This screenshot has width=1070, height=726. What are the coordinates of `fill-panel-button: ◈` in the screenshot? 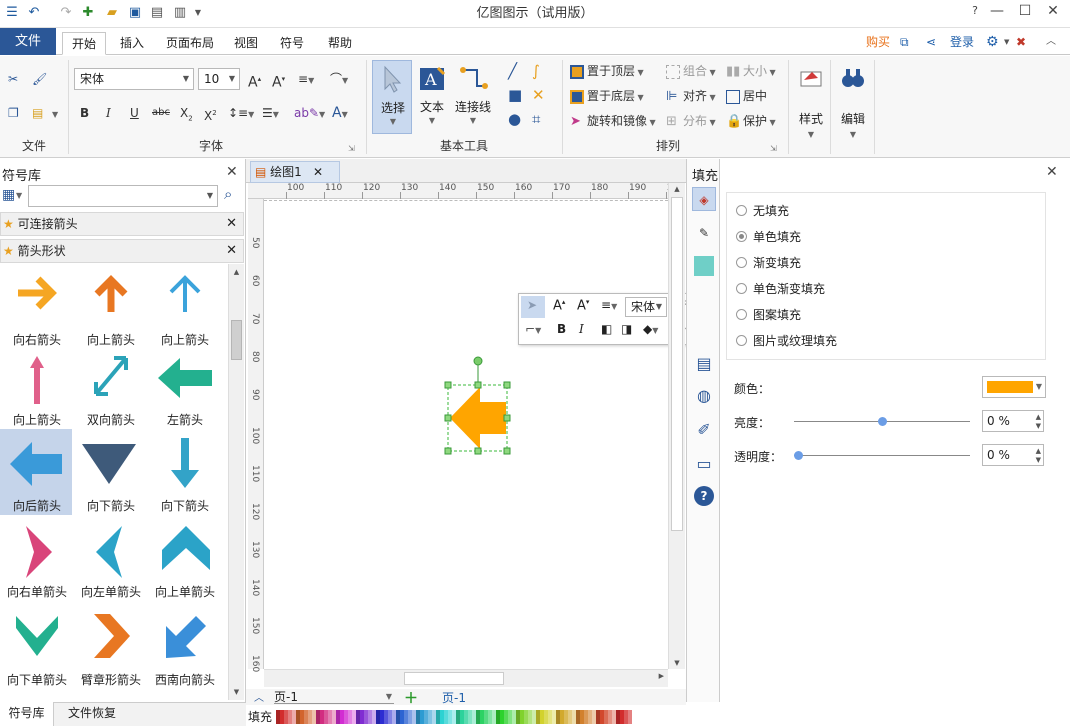 It's located at (704, 199).